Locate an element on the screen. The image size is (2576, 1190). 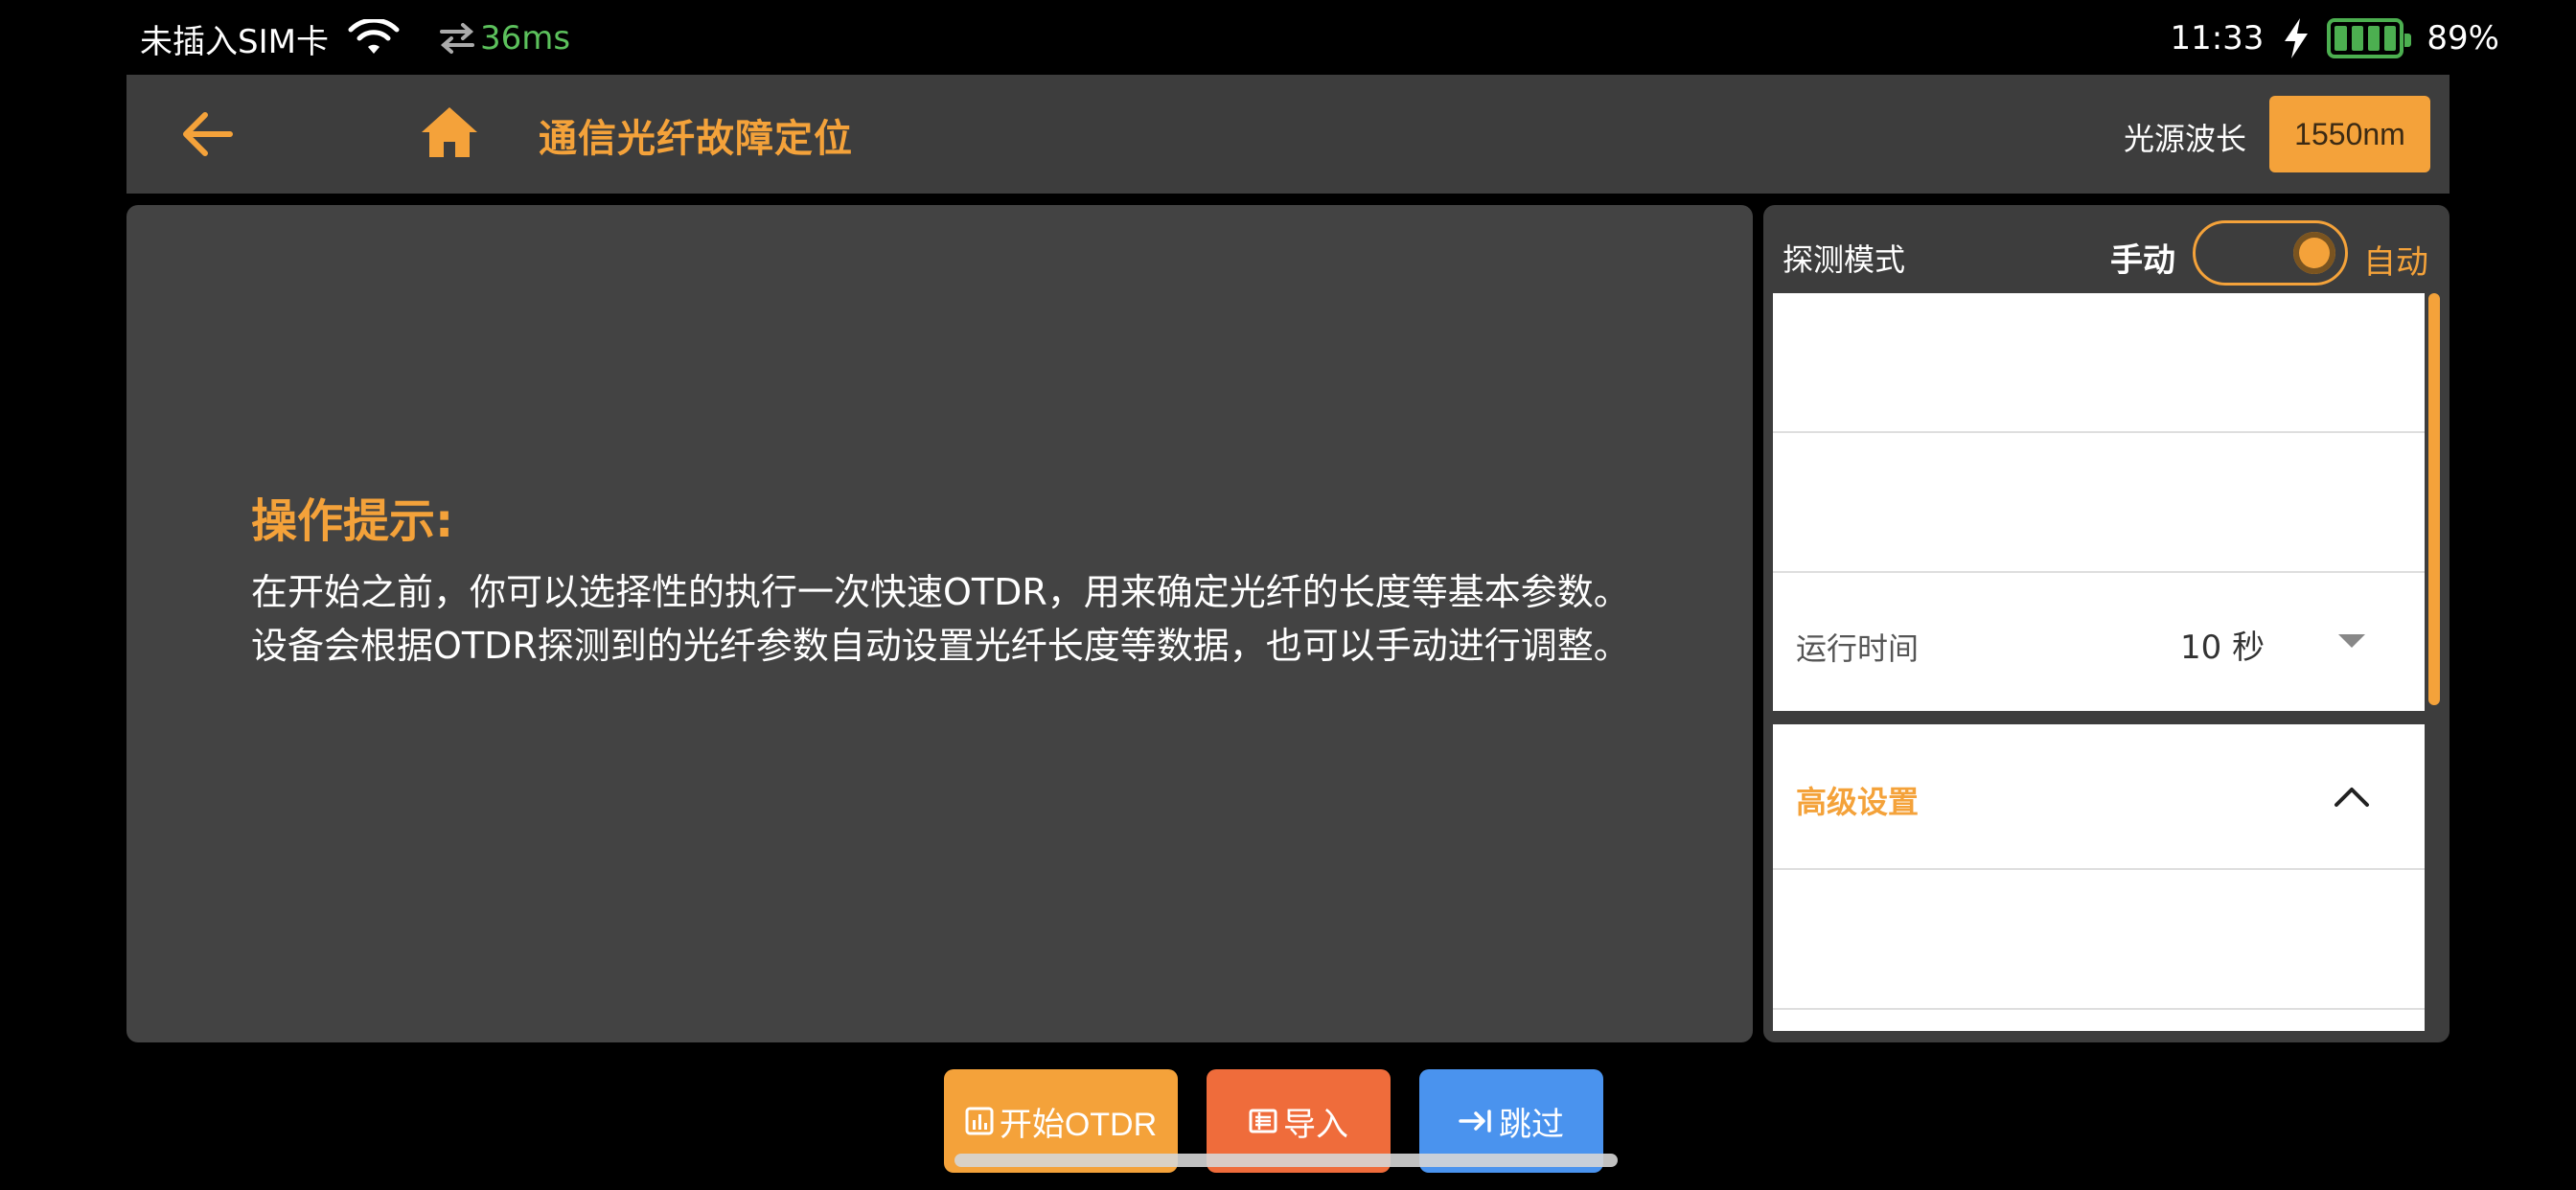
home-icon is located at coordinates (449, 132).